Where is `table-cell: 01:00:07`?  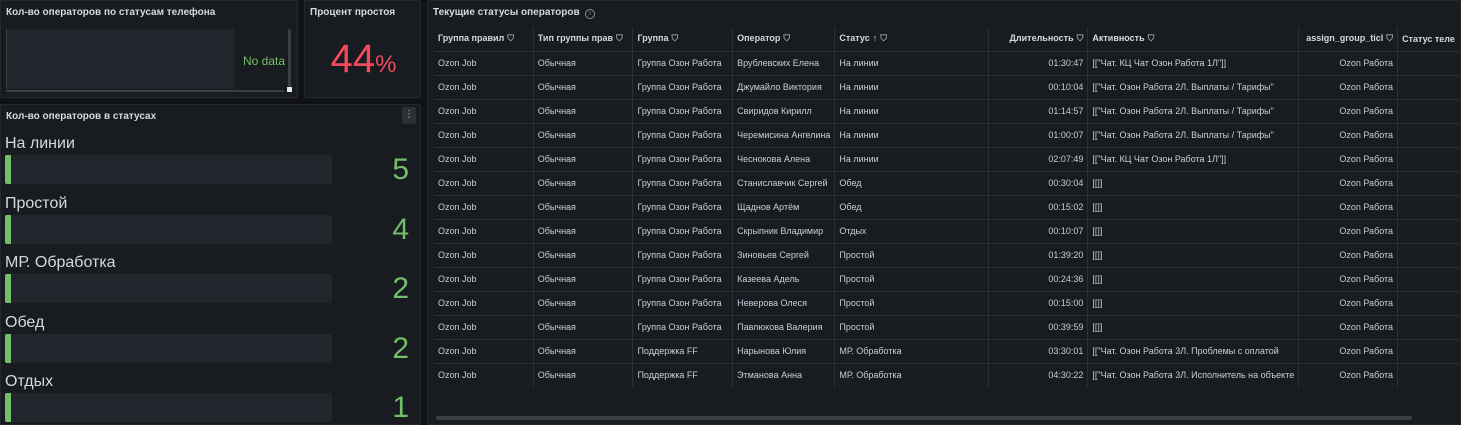 table-cell: 01:00:07 is located at coordinates (1038, 135).